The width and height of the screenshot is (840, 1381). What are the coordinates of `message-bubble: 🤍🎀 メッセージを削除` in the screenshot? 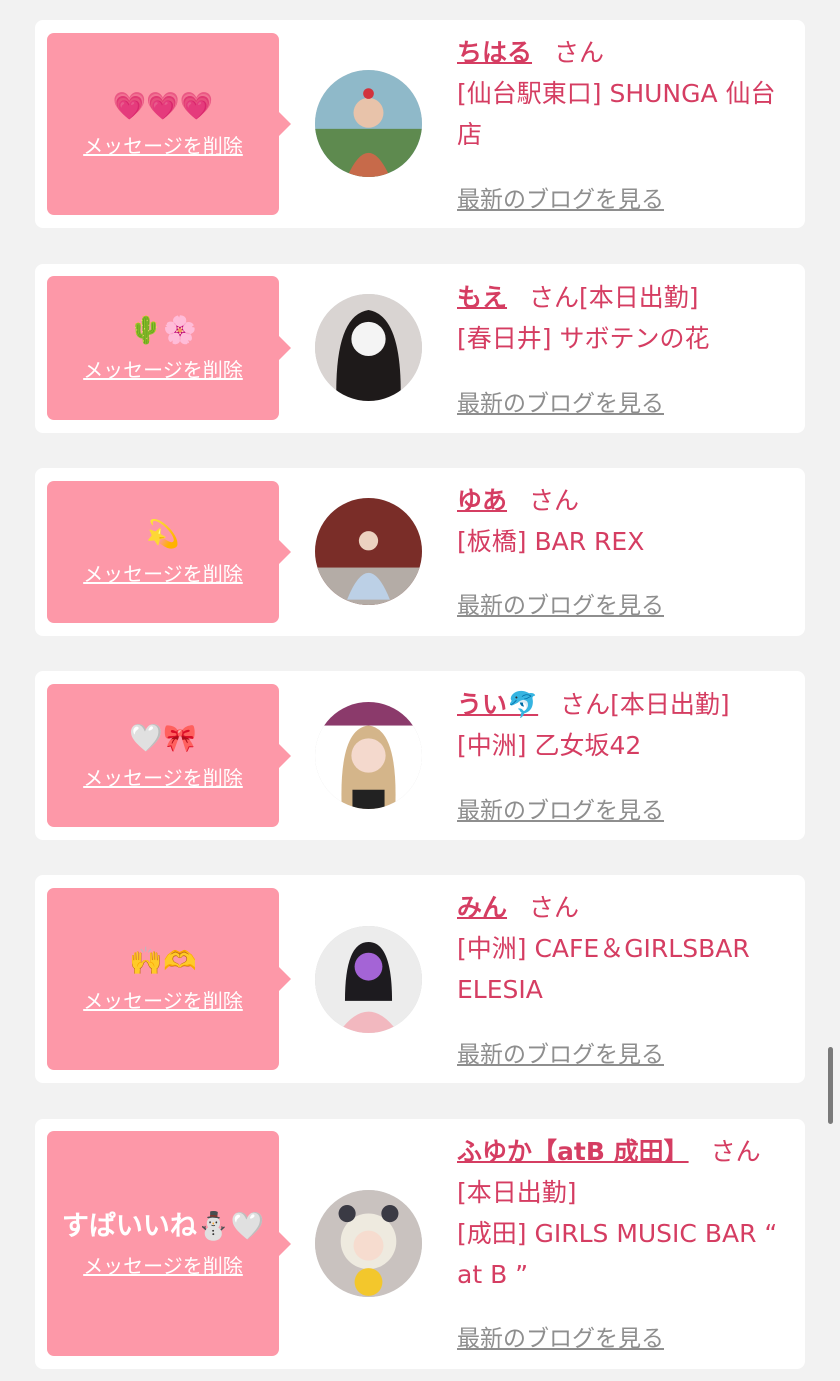 It's located at (169, 755).